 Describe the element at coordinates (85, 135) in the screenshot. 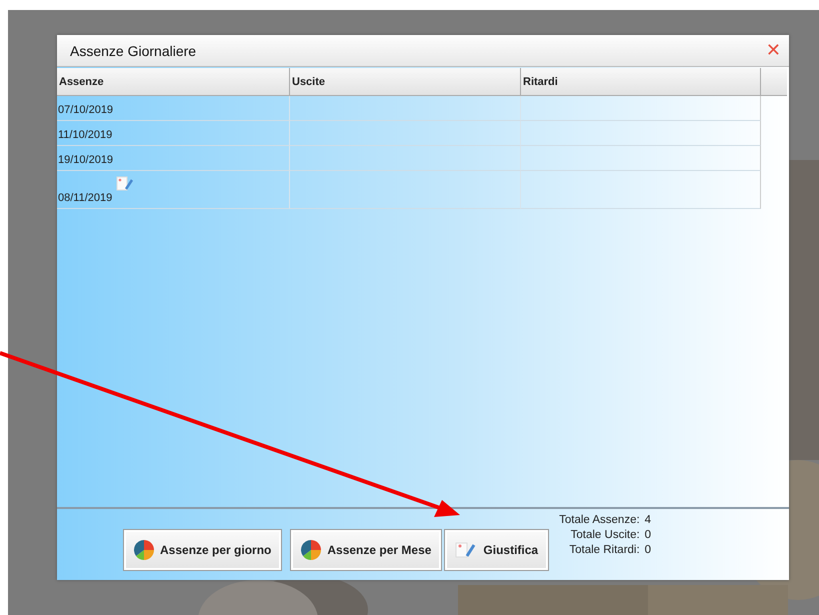

I see `table-cell: 11/10/2019` at that location.